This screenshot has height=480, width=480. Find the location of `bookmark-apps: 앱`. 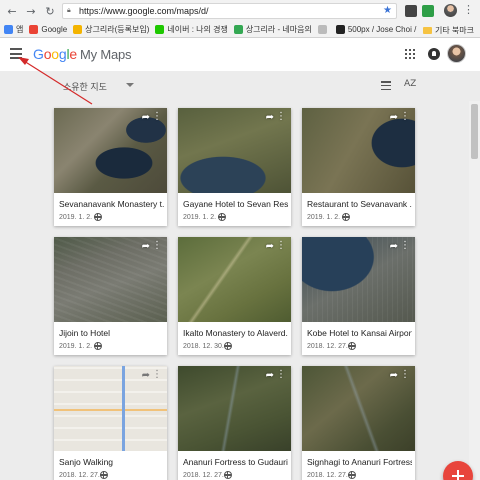

bookmark-apps: 앱 is located at coordinates (13, 29).